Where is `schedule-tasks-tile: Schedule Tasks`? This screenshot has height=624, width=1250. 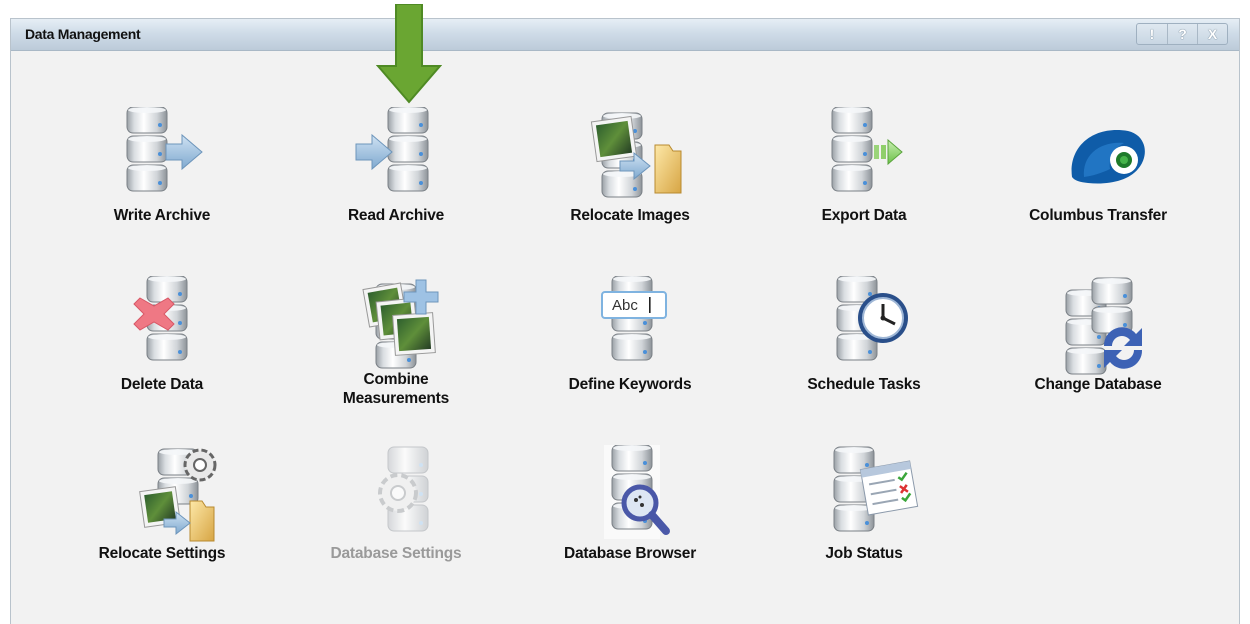
schedule-tasks-tile: Schedule Tasks is located at coordinates (864, 351).